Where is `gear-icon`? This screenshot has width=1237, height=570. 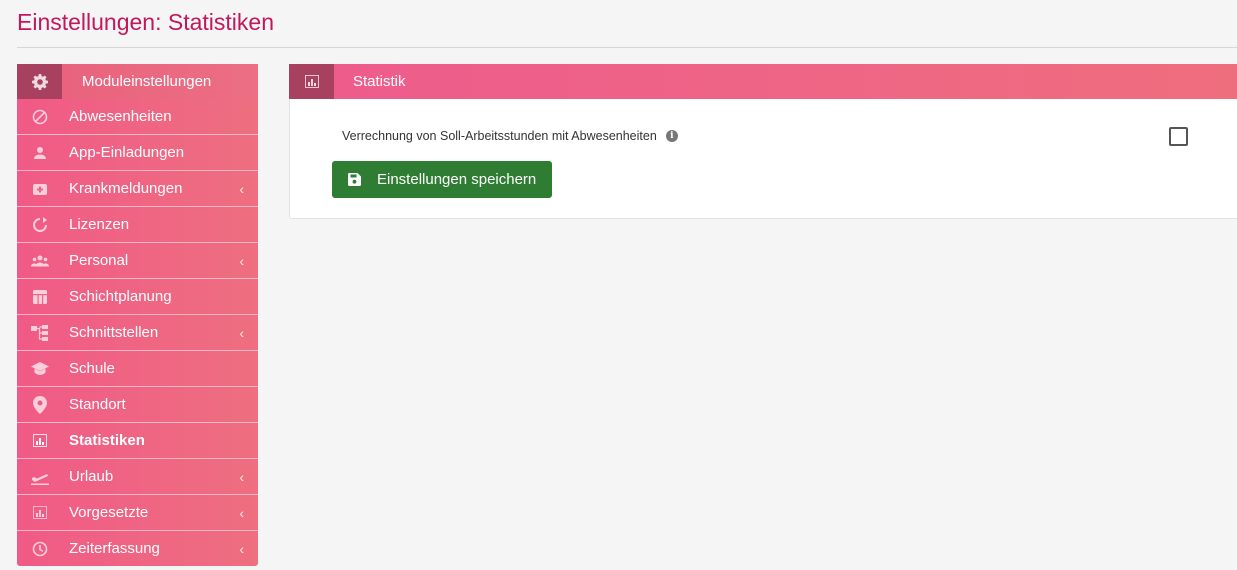
gear-icon is located at coordinates (39, 81).